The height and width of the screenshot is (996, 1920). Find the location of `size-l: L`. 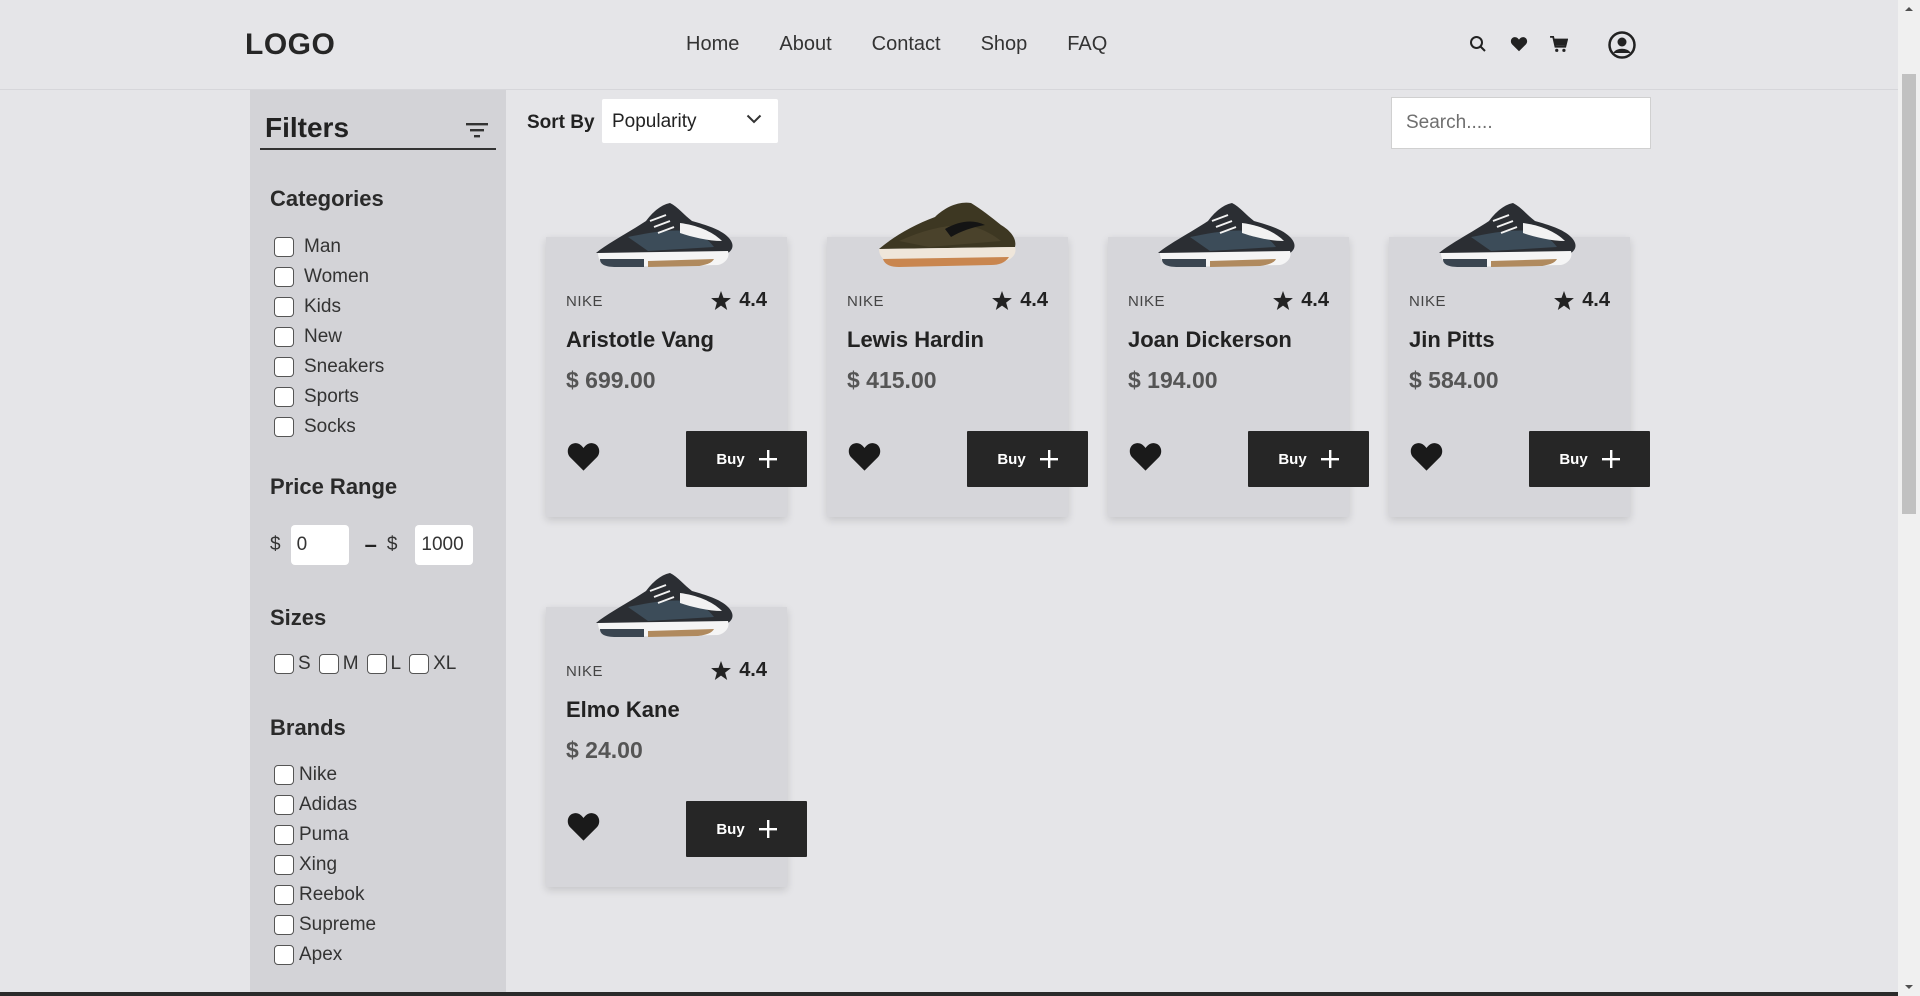

size-l: L is located at coordinates (383, 664).